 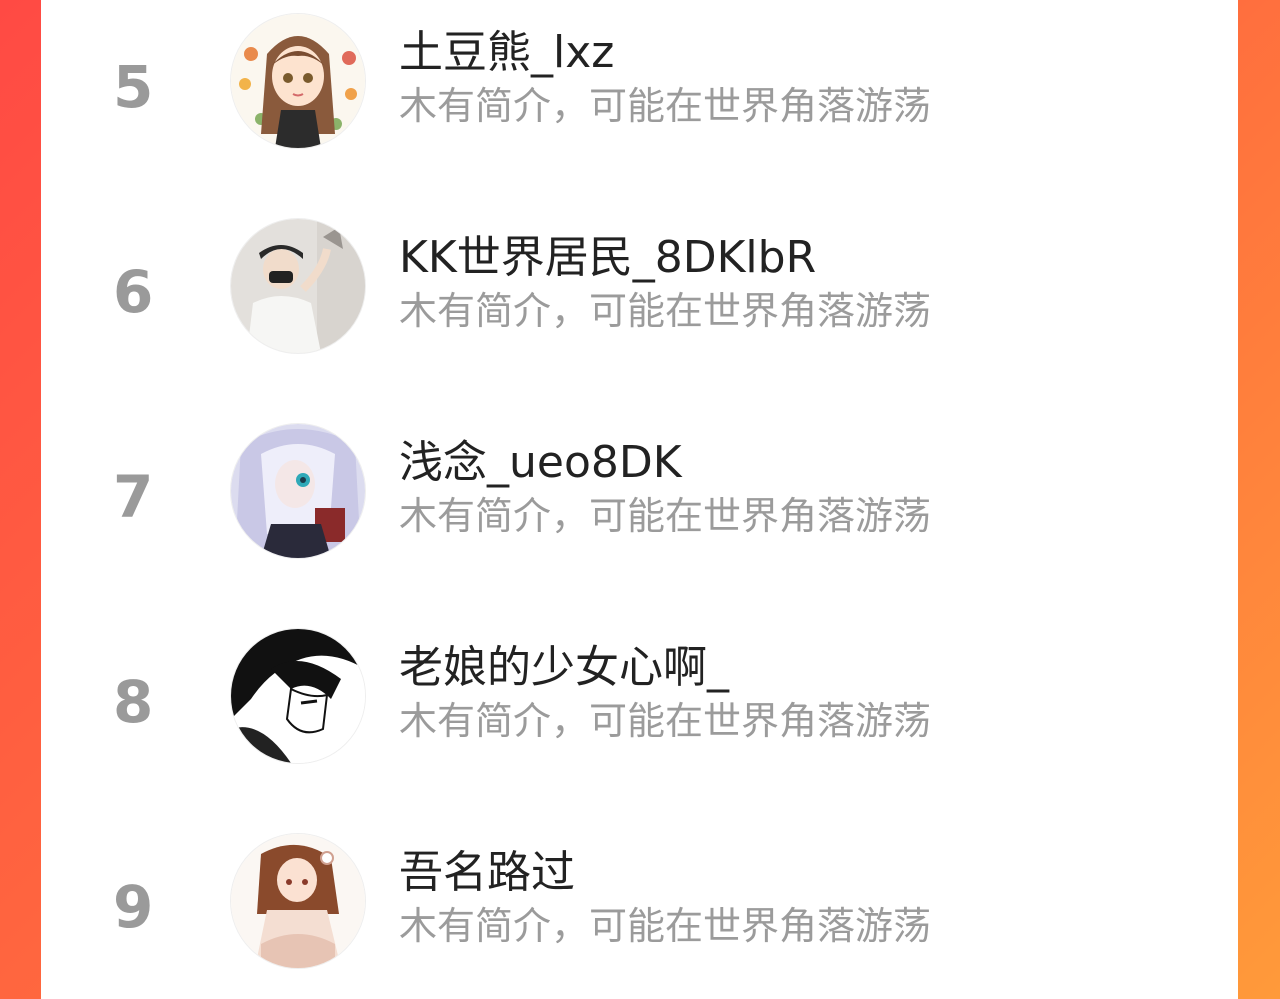 I want to click on avatar-manga-boy-icon, so click(x=298, y=696).